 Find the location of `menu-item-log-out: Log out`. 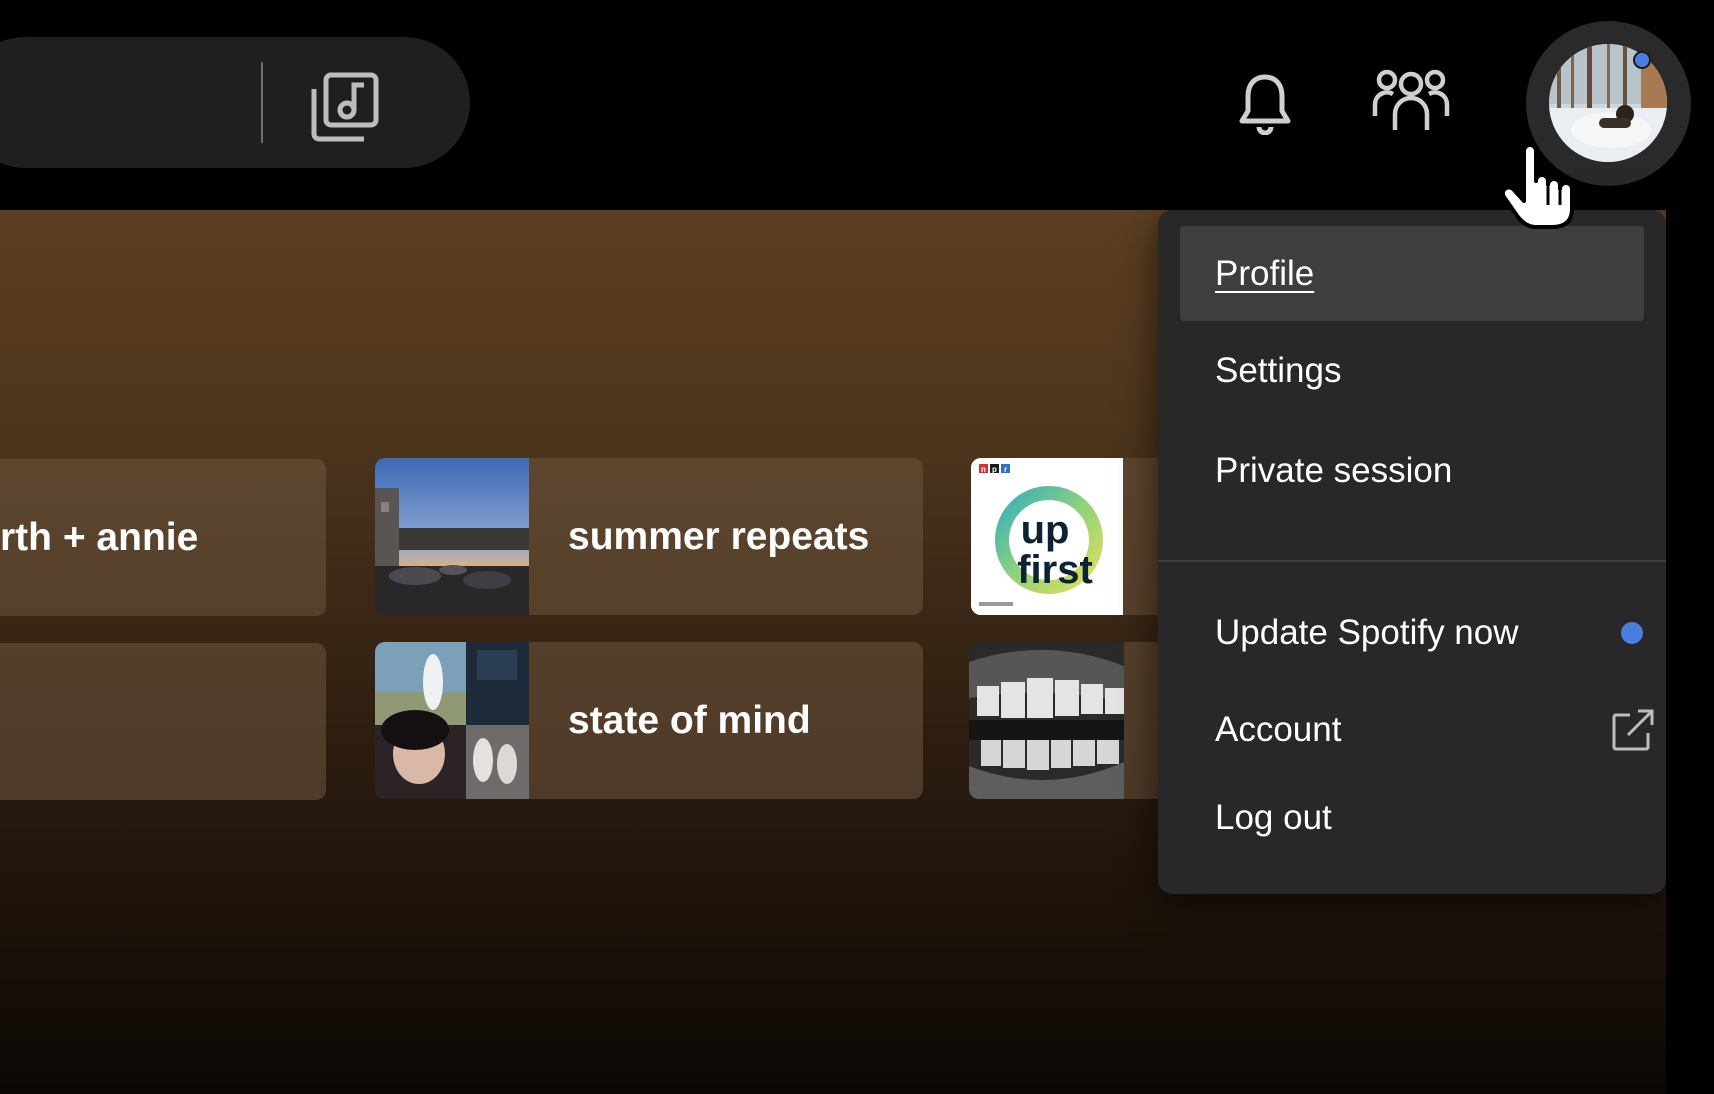

menu-item-log-out: Log out is located at coordinates (1412, 817).